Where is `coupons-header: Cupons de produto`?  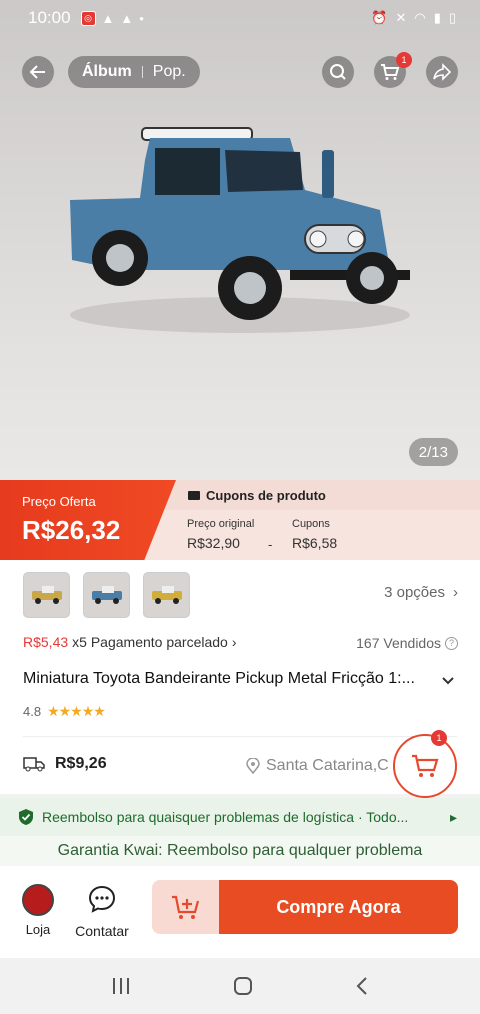 coupons-header: Cupons de produto is located at coordinates (315, 495).